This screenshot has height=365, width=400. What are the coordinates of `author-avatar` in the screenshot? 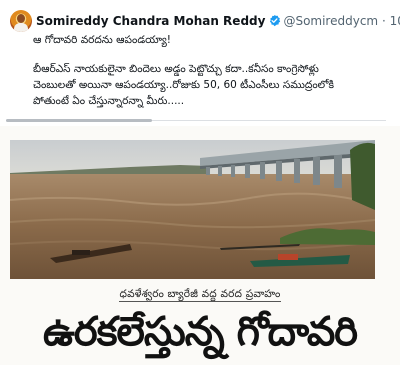 It's located at (21, 21).